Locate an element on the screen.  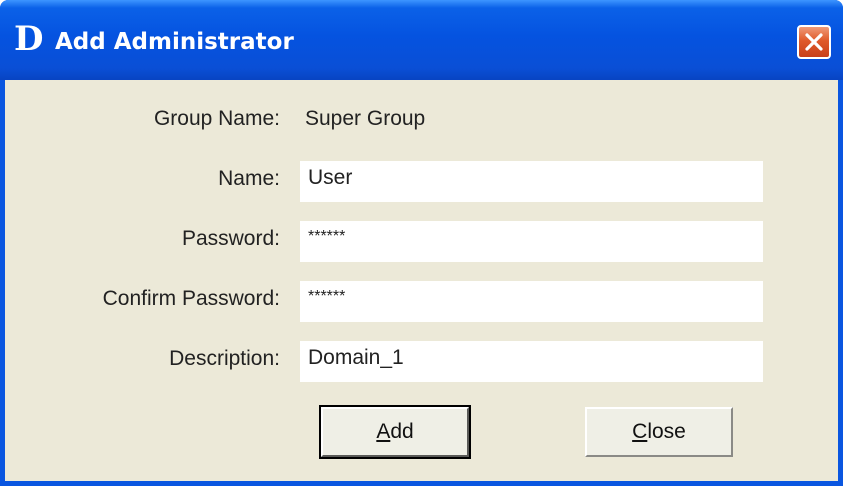
window-close-button is located at coordinates (814, 42).